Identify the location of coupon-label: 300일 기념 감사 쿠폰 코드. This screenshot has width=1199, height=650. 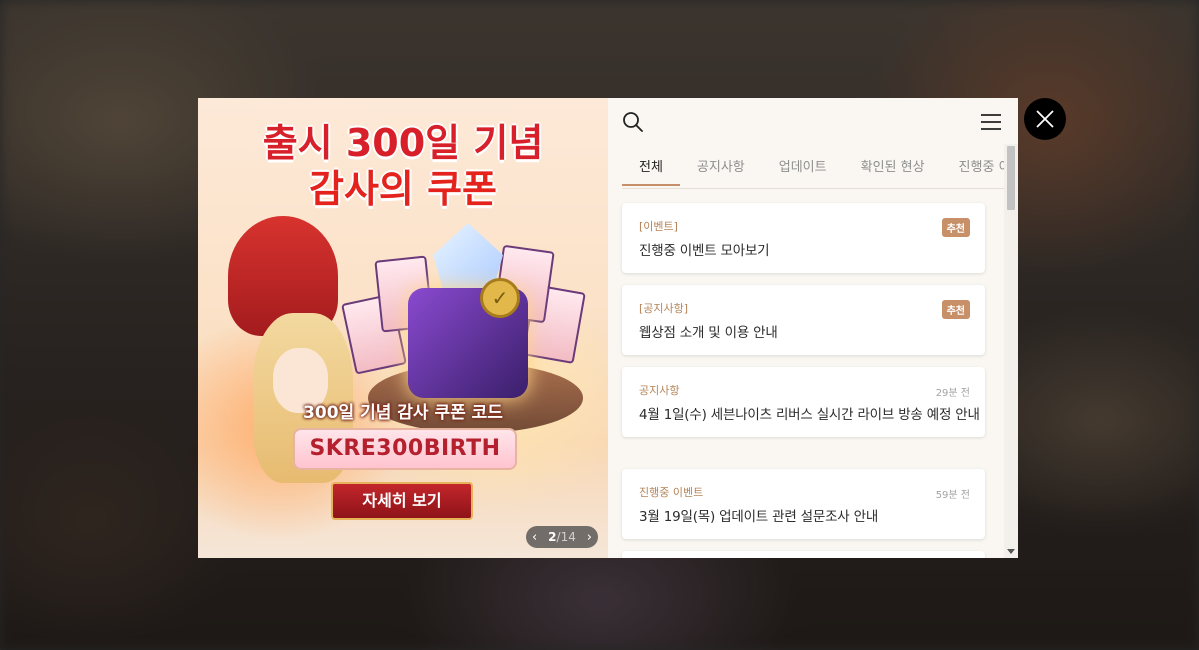
(403, 413).